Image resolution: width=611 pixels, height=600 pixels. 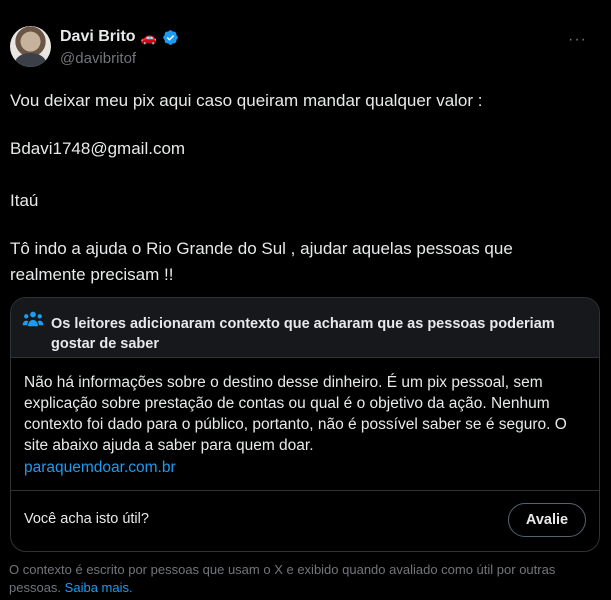 I want to click on car-emoji: 🚗, so click(x=148, y=37).